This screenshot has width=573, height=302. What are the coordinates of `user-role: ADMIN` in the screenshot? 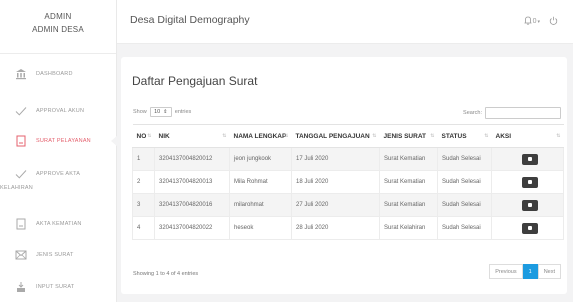 It's located at (58, 16).